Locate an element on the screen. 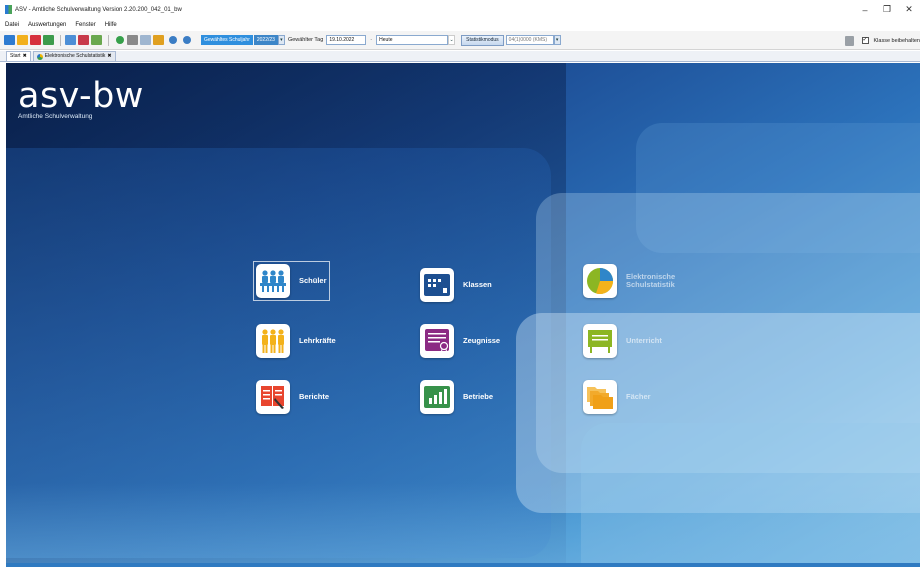 The width and height of the screenshot is (920, 567). restore-icon: ❐ is located at coordinates (887, 9).